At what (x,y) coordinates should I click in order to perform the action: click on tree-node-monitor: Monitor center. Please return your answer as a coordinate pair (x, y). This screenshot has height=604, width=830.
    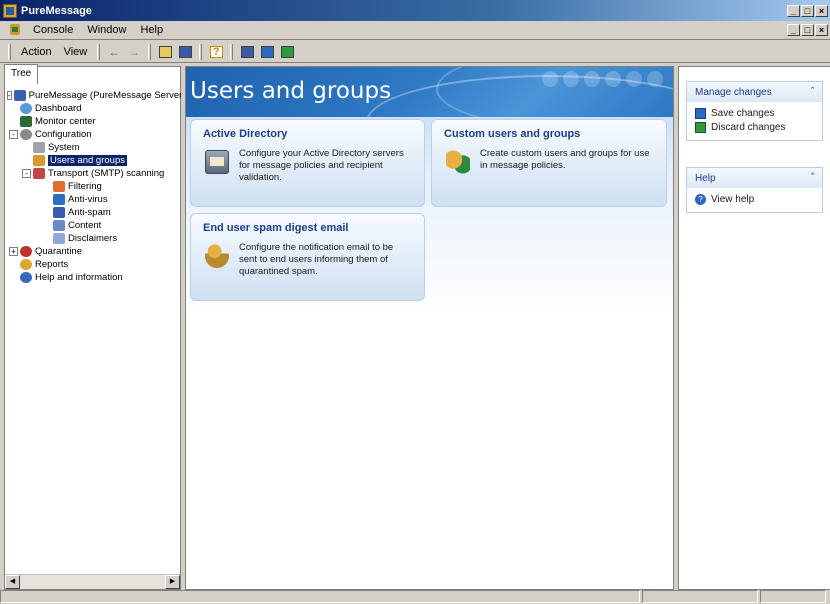
    Looking at the image, I should click on (93, 121).